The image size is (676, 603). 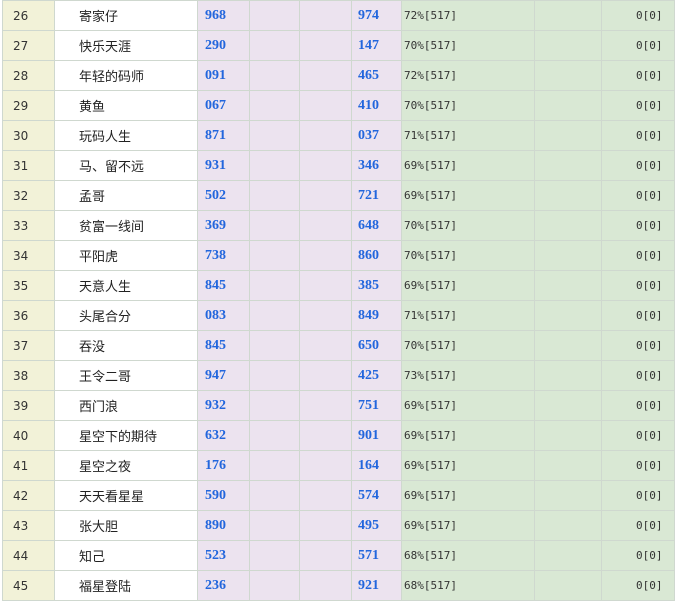 What do you see at coordinates (376, 405) in the screenshot?
I see `number-2-cell: 751` at bounding box center [376, 405].